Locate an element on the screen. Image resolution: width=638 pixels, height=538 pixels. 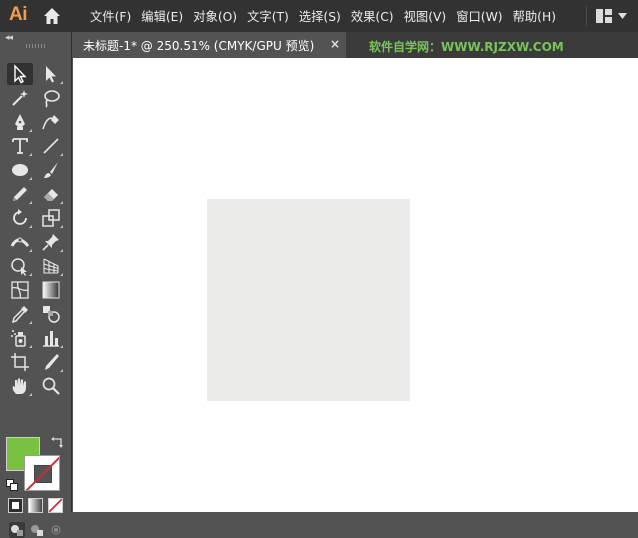
gradient-icon is located at coordinates (51, 290).